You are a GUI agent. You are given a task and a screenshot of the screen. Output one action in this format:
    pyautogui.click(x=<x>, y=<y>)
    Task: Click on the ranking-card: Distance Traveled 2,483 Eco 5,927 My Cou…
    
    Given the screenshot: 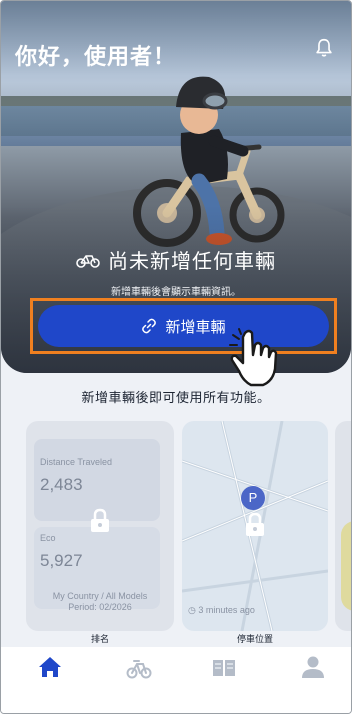 What is the action you would take?
    pyautogui.click(x=100, y=526)
    